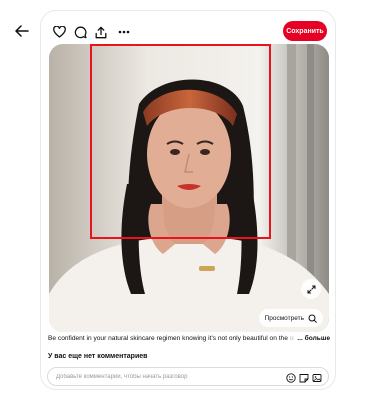  Describe the element at coordinates (312, 338) in the screenshot. I see `more-link: ... больше` at that location.